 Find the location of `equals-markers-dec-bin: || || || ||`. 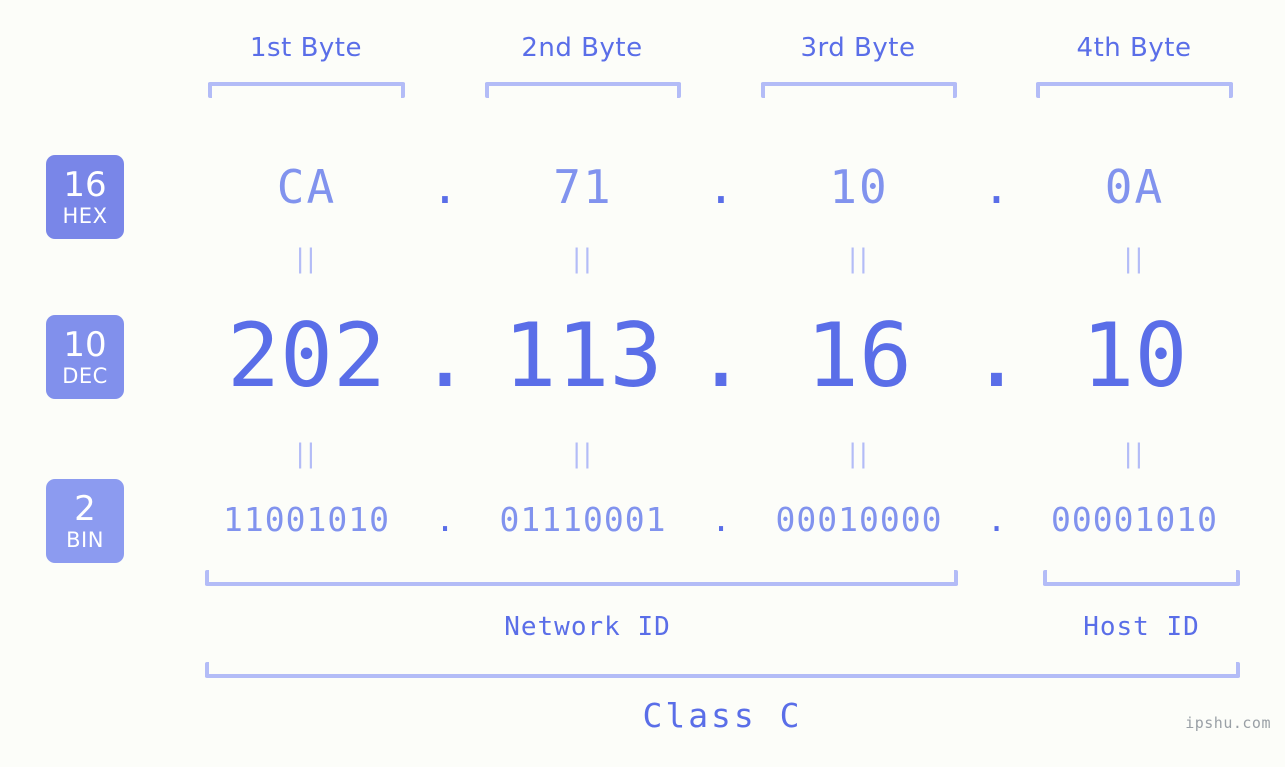

equals-markers-dec-bin: || || || || is located at coordinates (715, 454).